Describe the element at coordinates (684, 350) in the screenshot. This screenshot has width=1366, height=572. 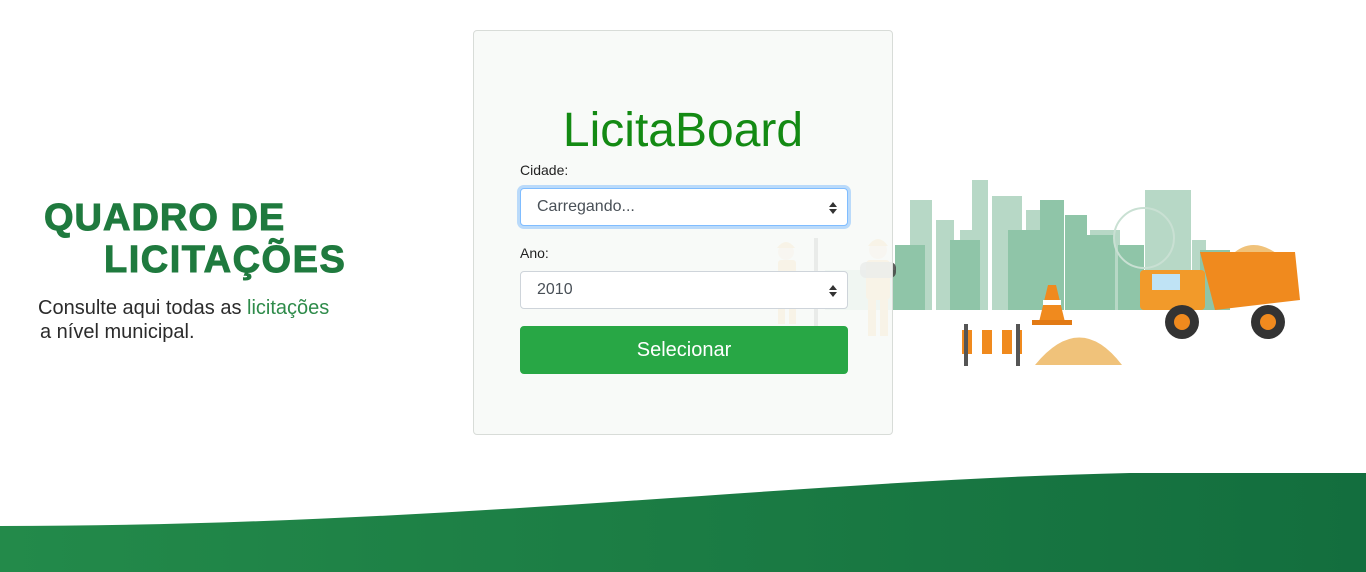
I see `submit-button: Selecionar` at that location.